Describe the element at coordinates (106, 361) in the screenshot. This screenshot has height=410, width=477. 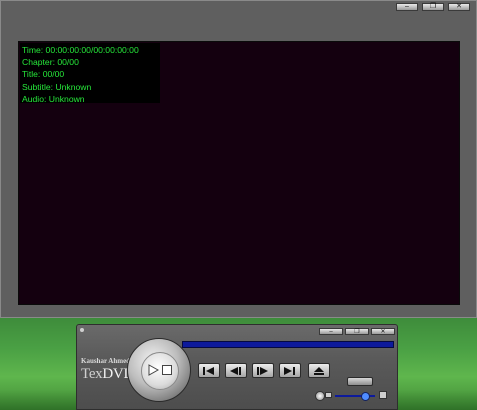
I see `author-credit: Kaushar Ahmed` at that location.